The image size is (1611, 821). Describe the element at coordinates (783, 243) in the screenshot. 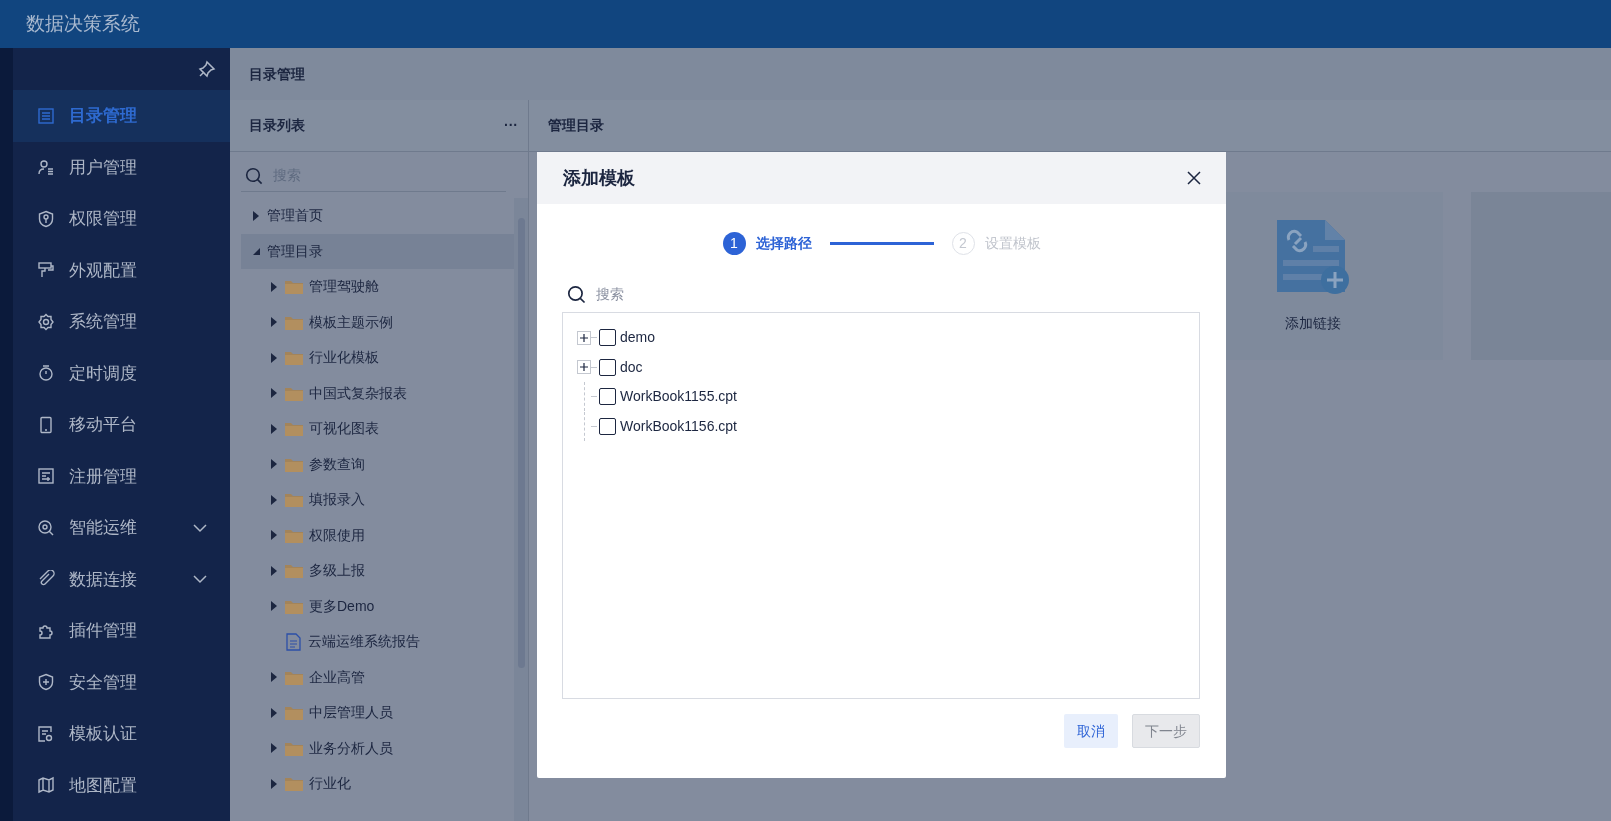

I see `step-label: 选择路径` at that location.